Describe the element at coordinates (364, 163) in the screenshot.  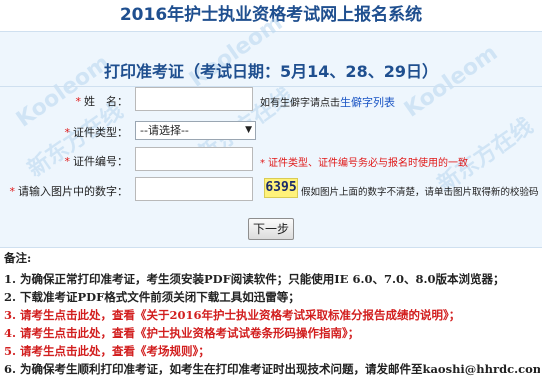
I see `id-number-hint: * 证件类型、证件编号务必与报名时使用的一致` at that location.